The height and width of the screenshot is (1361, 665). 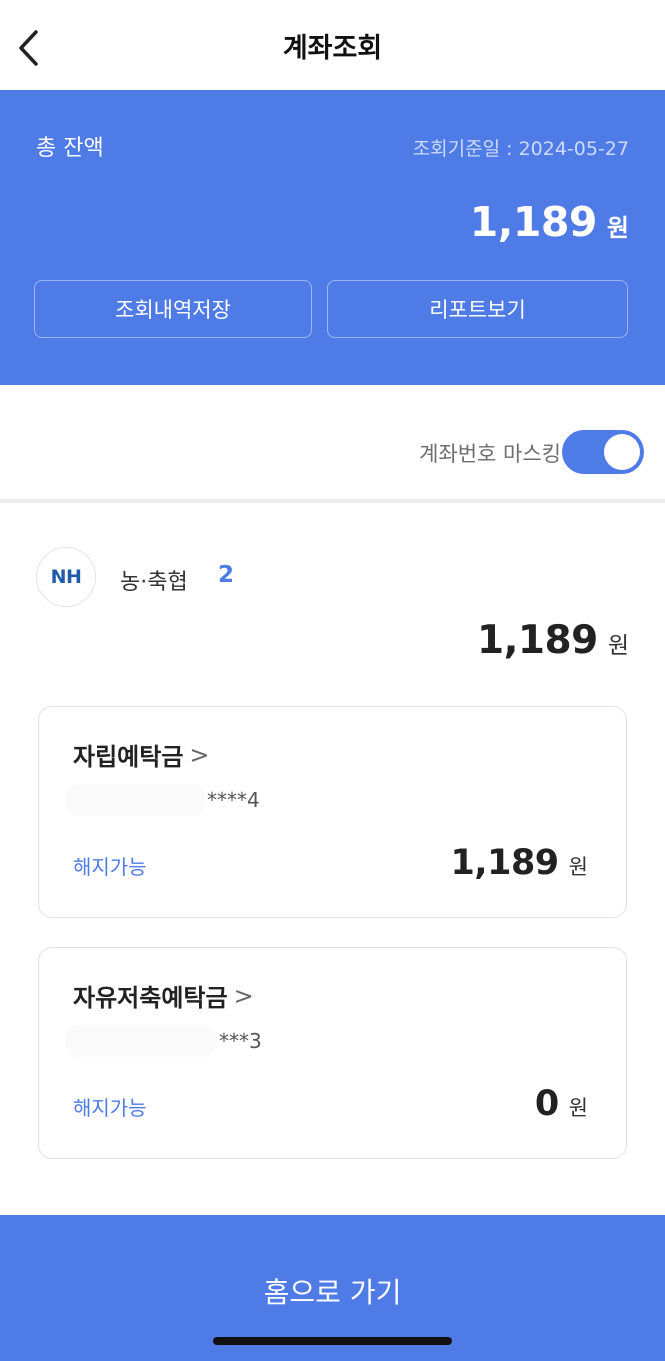 I want to click on account-card: 자유저축예탁금 > ***3 해지가능 0 원, so click(x=332, y=1053).